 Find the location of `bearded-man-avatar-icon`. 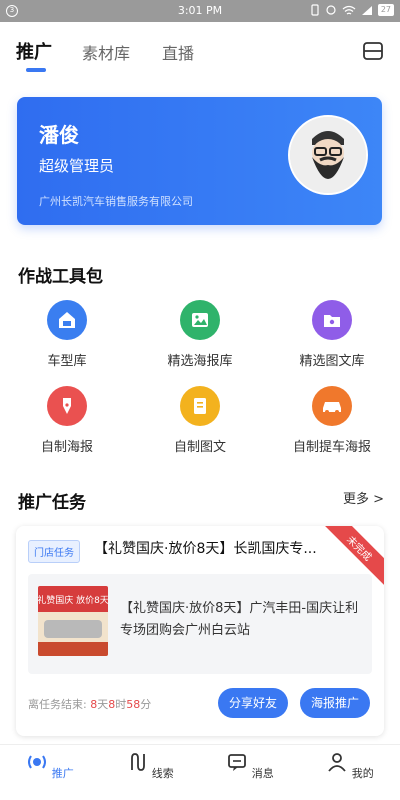

bearded-man-avatar-icon is located at coordinates (328, 155).